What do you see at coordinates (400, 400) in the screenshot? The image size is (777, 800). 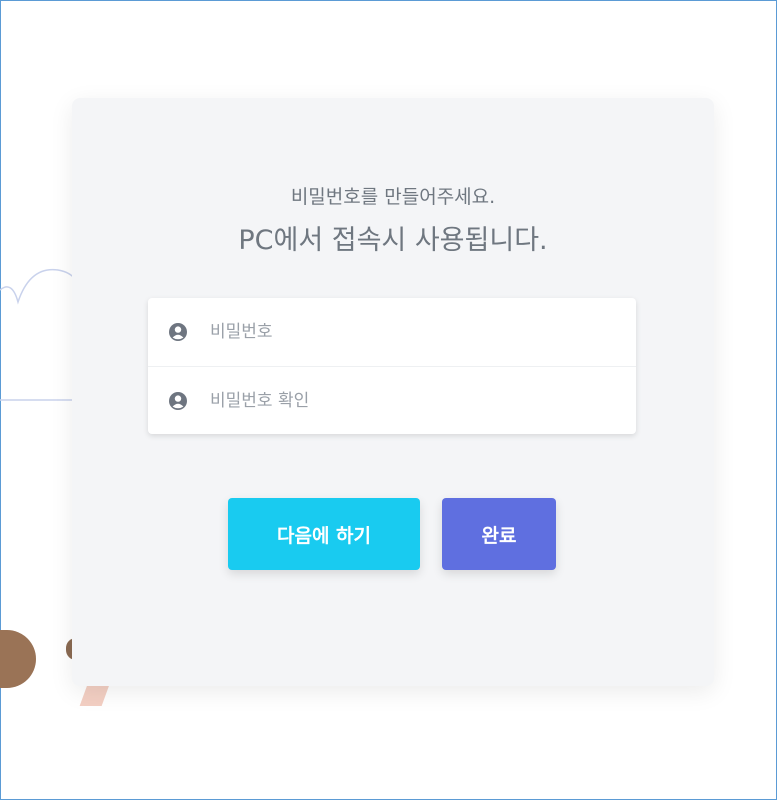 I see `password-confirm-input` at bounding box center [400, 400].